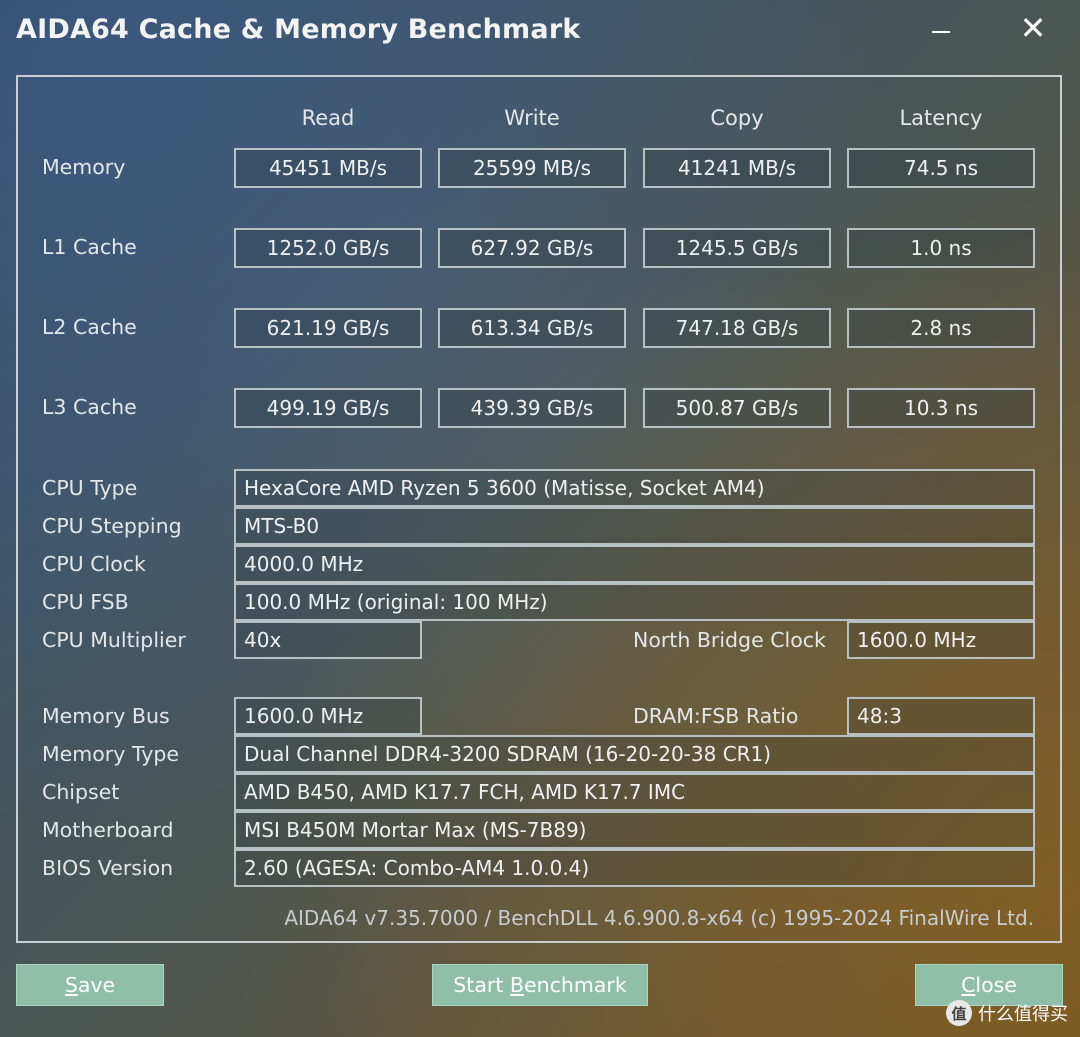 This screenshot has width=1080, height=1037. Describe the element at coordinates (941, 640) in the screenshot. I see `north-bridge-clock-value: 1600.0 MHz` at that location.